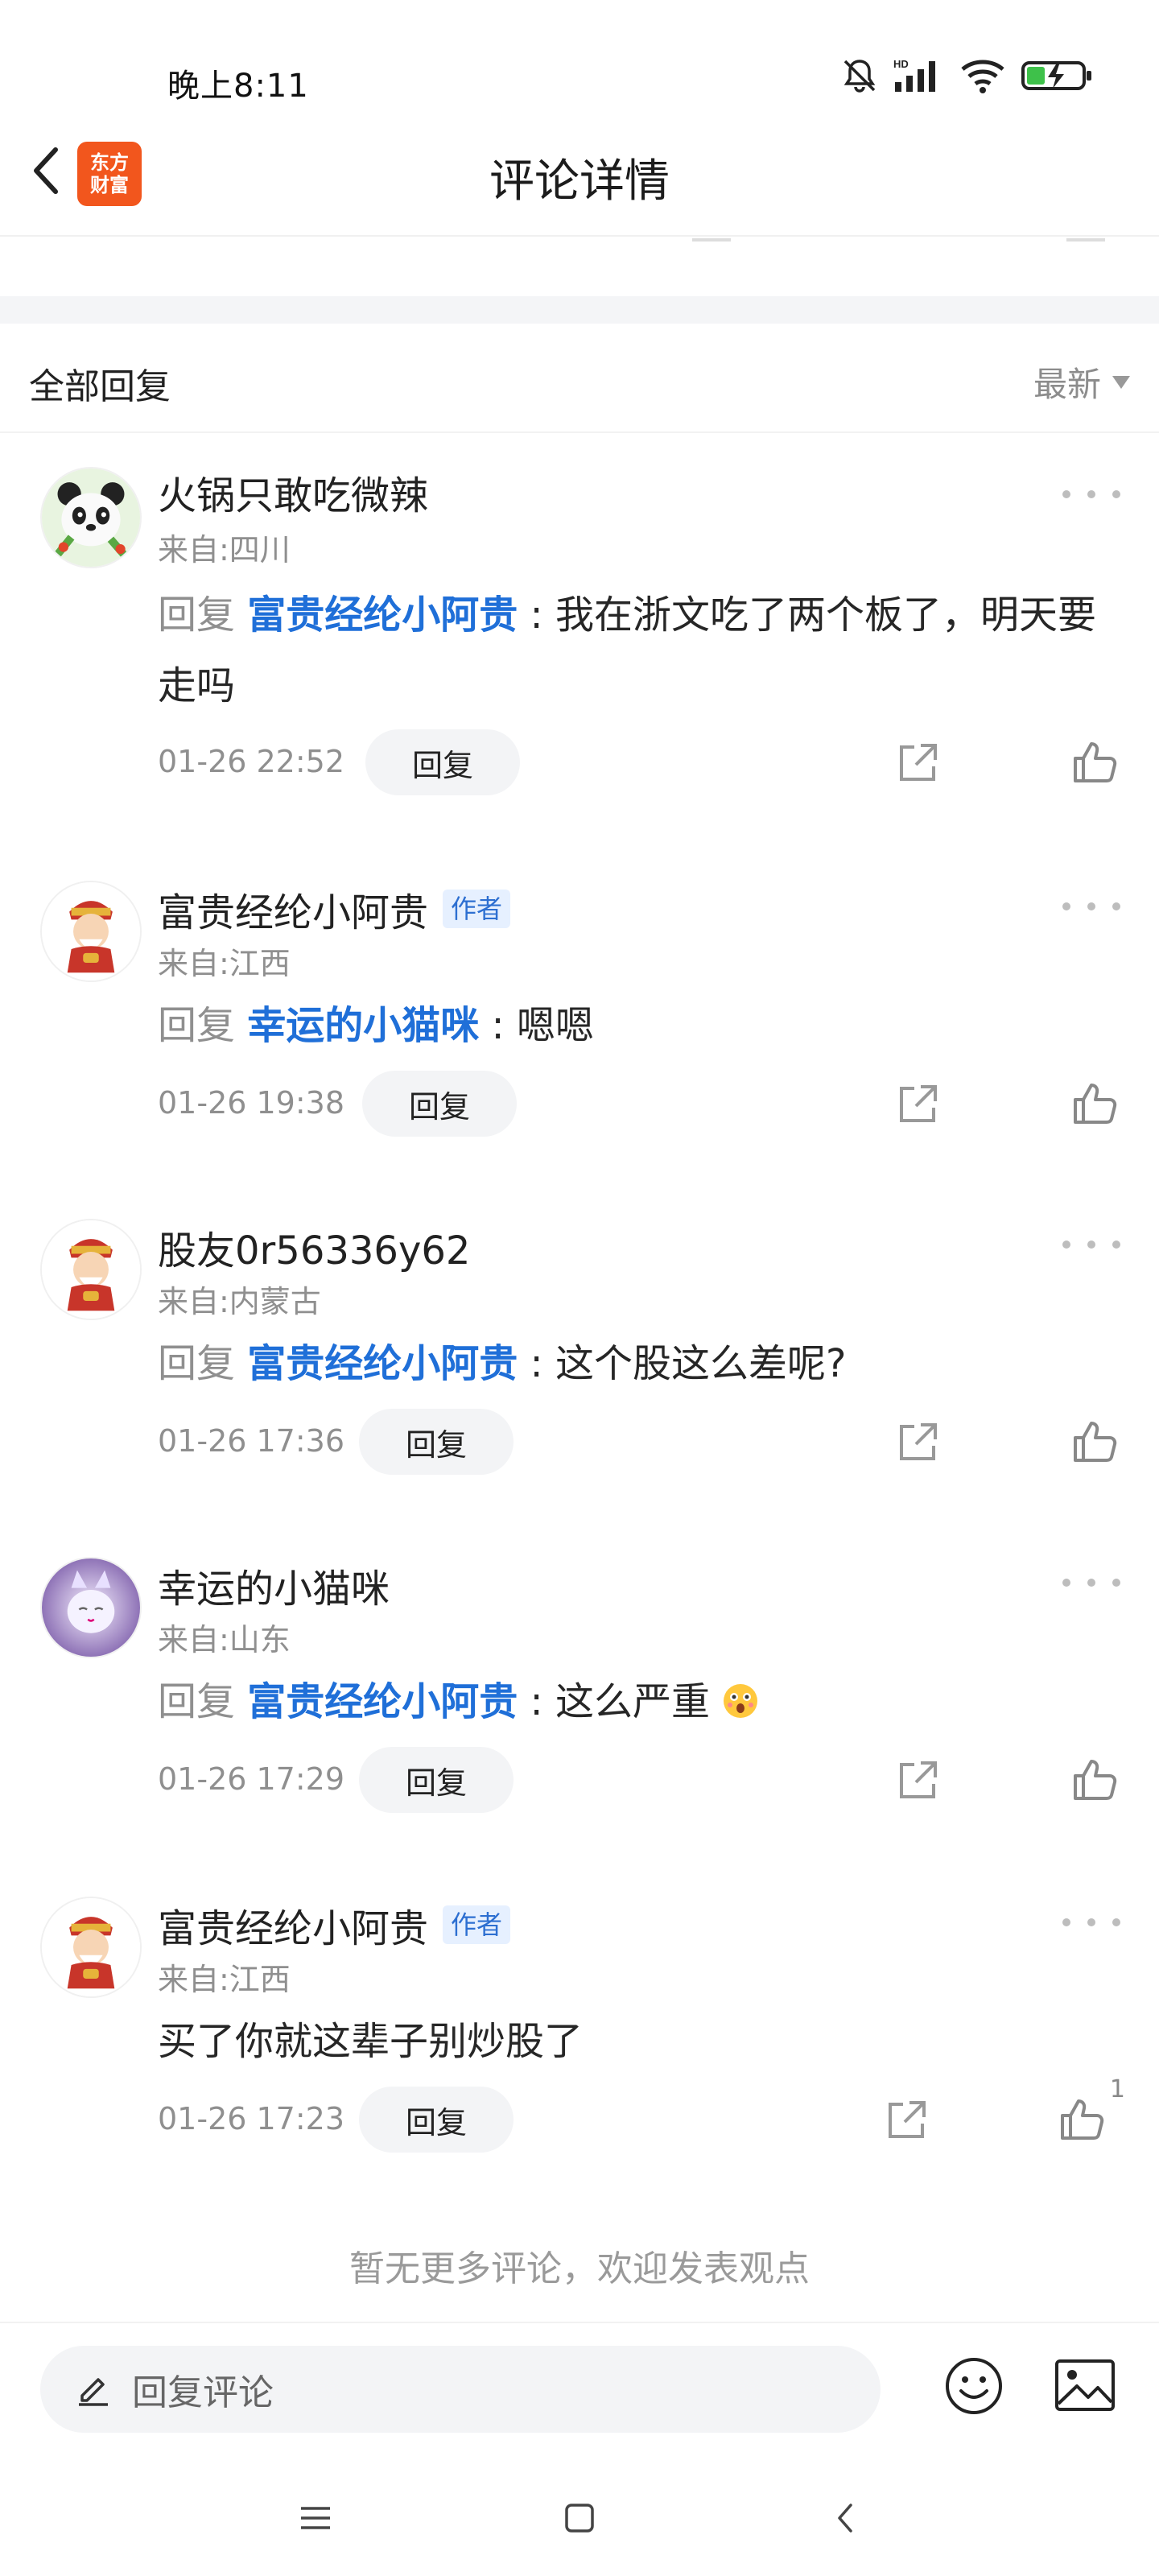 Image resolution: width=1159 pixels, height=2576 pixels. I want to click on replies-section-header: 全部回复 最新, so click(579, 379).